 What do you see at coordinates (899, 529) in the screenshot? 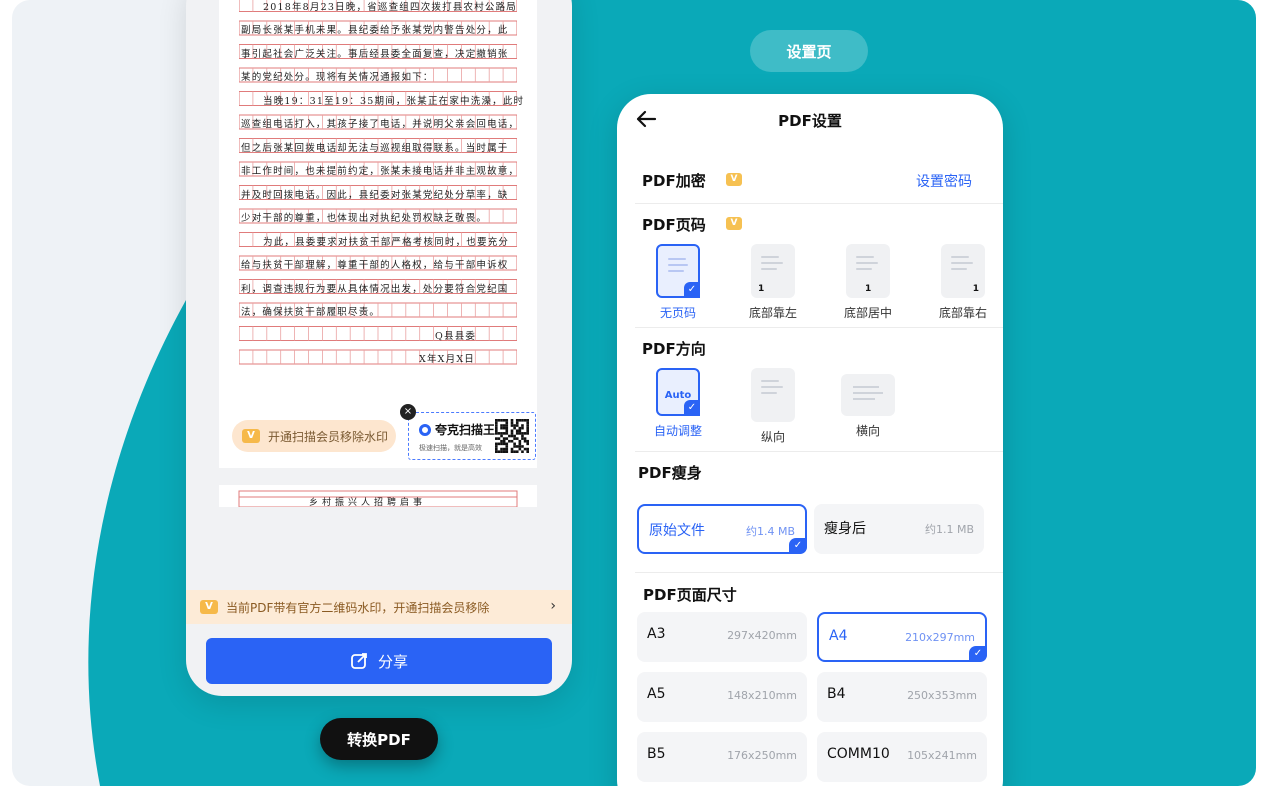
I see `slim-option-slimmed: 瘦身后 约1.1 MB` at bounding box center [899, 529].